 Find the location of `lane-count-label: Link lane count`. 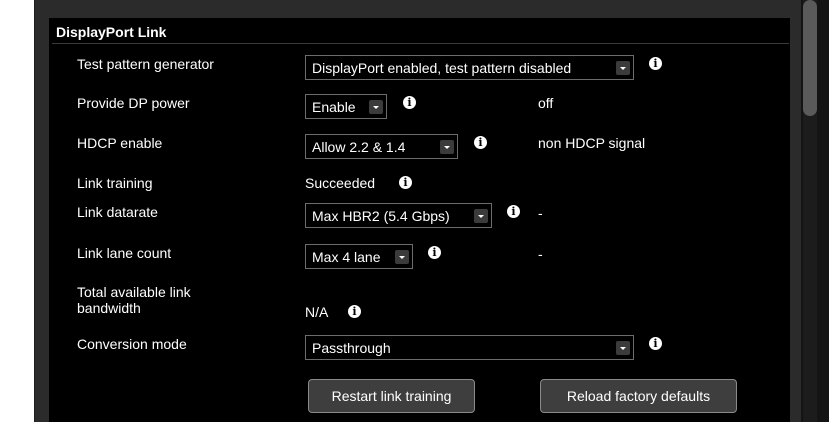

lane-count-label: Link lane count is located at coordinates (124, 253).